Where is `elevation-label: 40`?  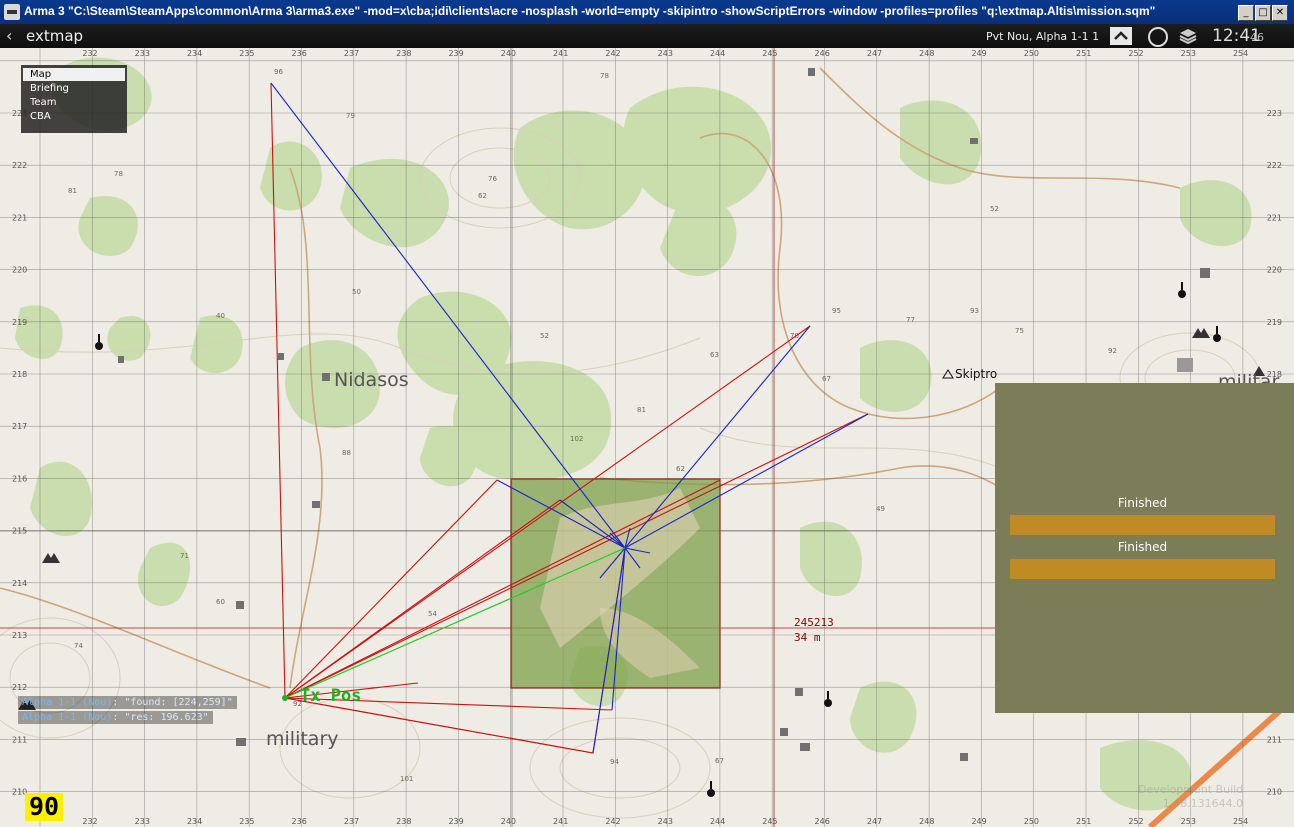 elevation-label: 40 is located at coordinates (220, 316).